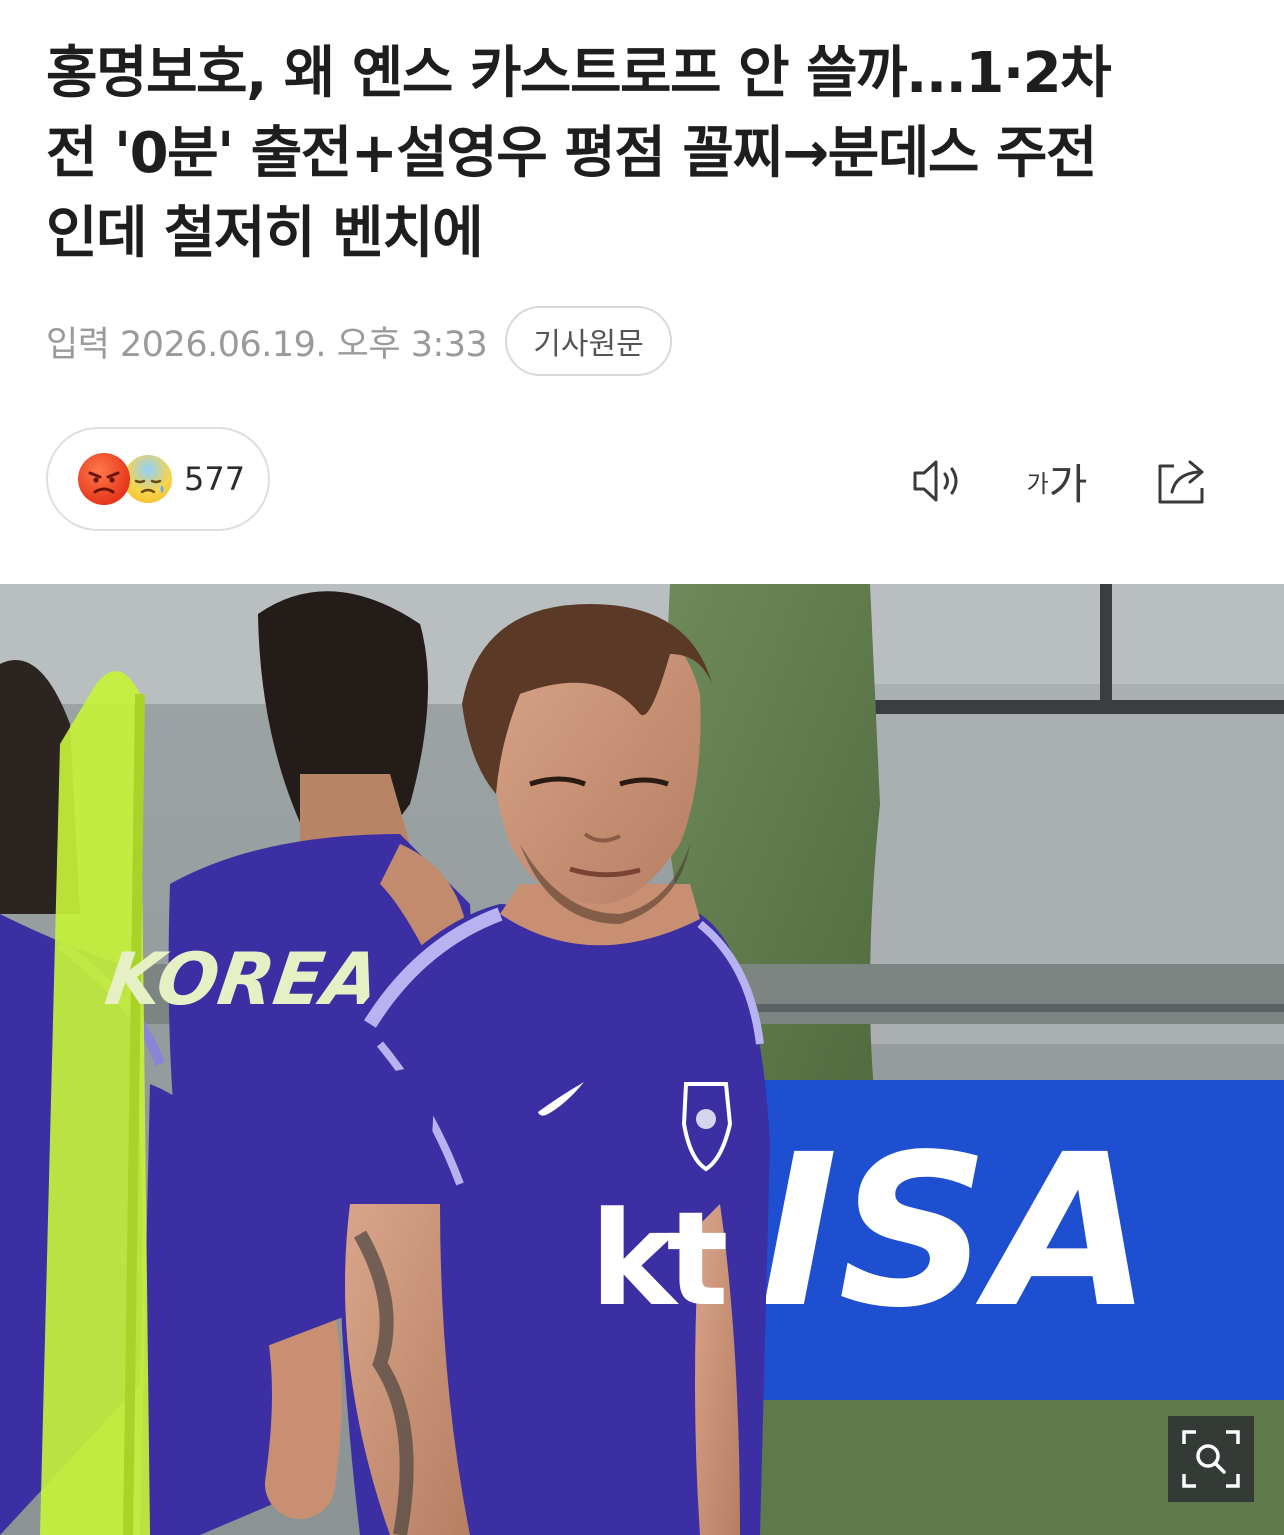  What do you see at coordinates (1211, 1459) in the screenshot?
I see `zoom-icon` at bounding box center [1211, 1459].